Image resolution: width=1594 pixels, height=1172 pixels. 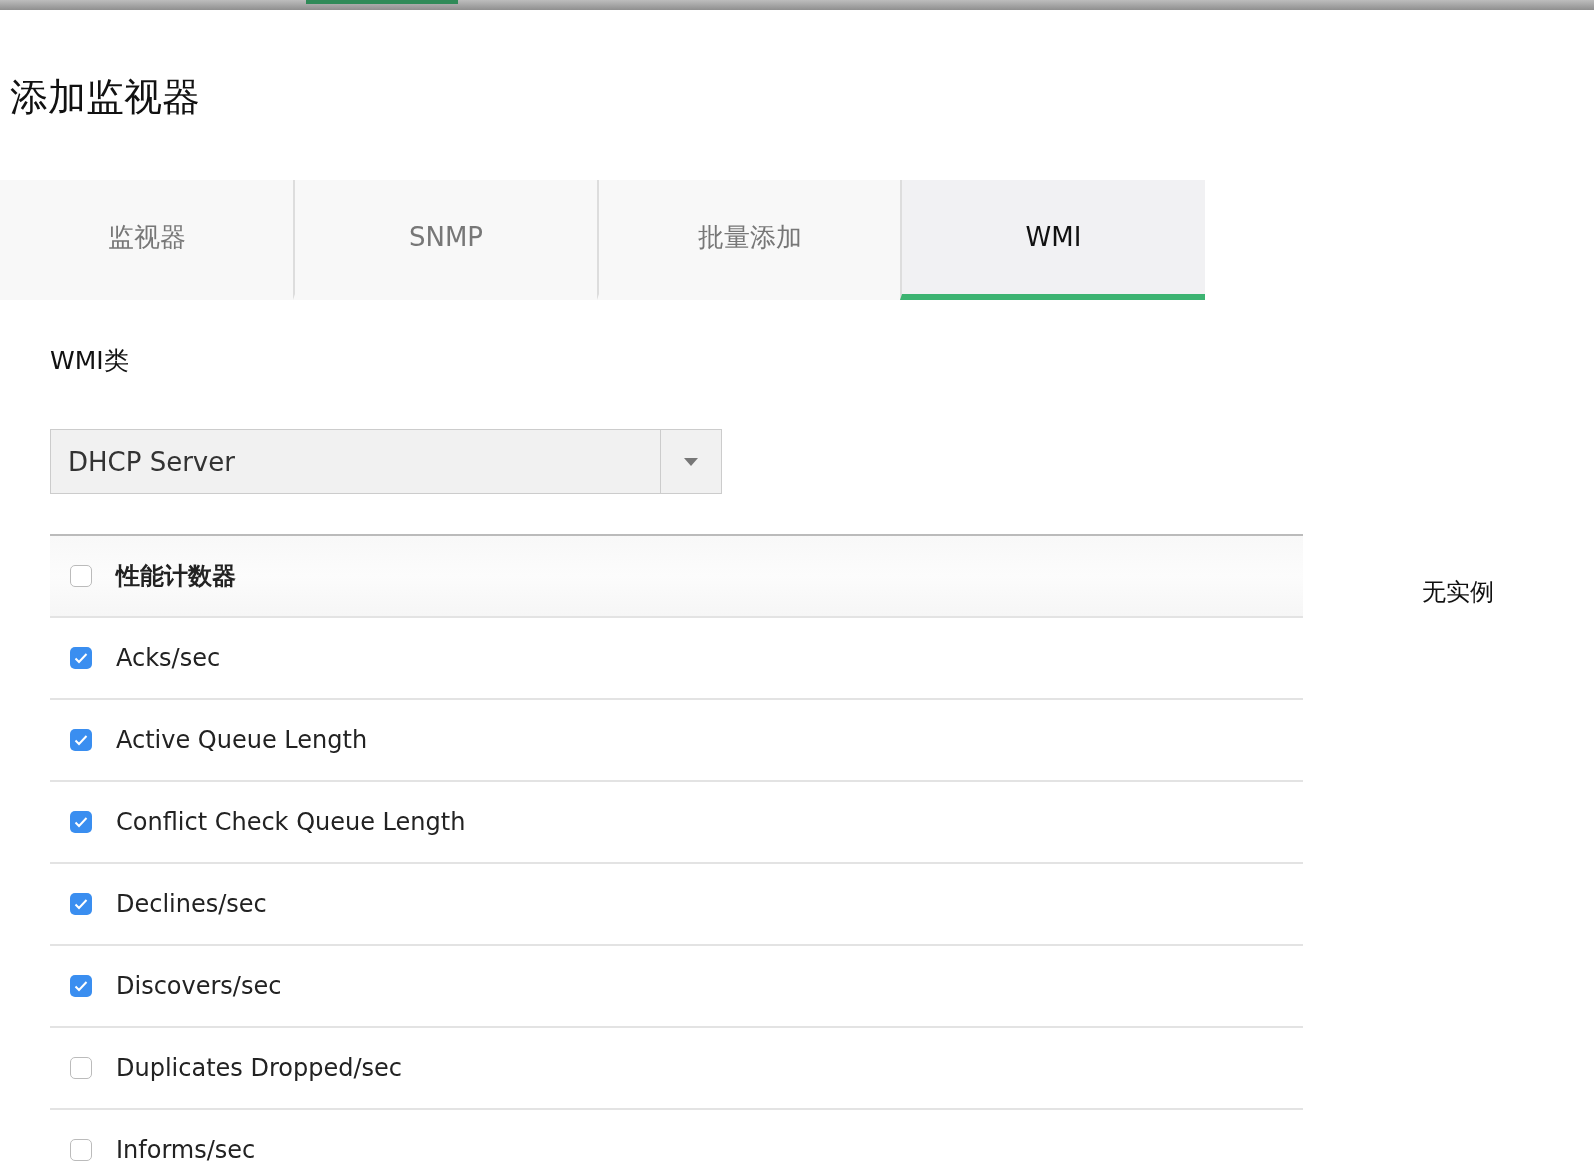 What do you see at coordinates (105, 96) in the screenshot?
I see `page-title: 添加监视器` at bounding box center [105, 96].